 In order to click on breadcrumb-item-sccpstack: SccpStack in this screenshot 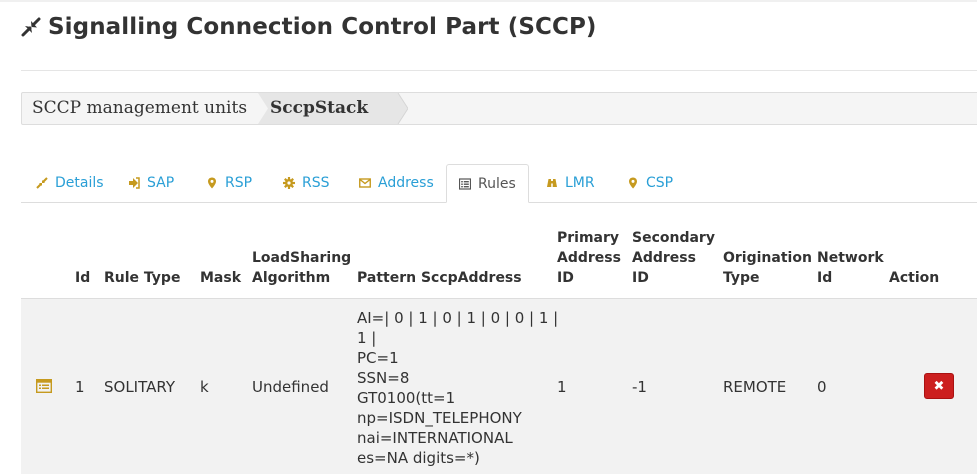, I will do `click(319, 108)`.